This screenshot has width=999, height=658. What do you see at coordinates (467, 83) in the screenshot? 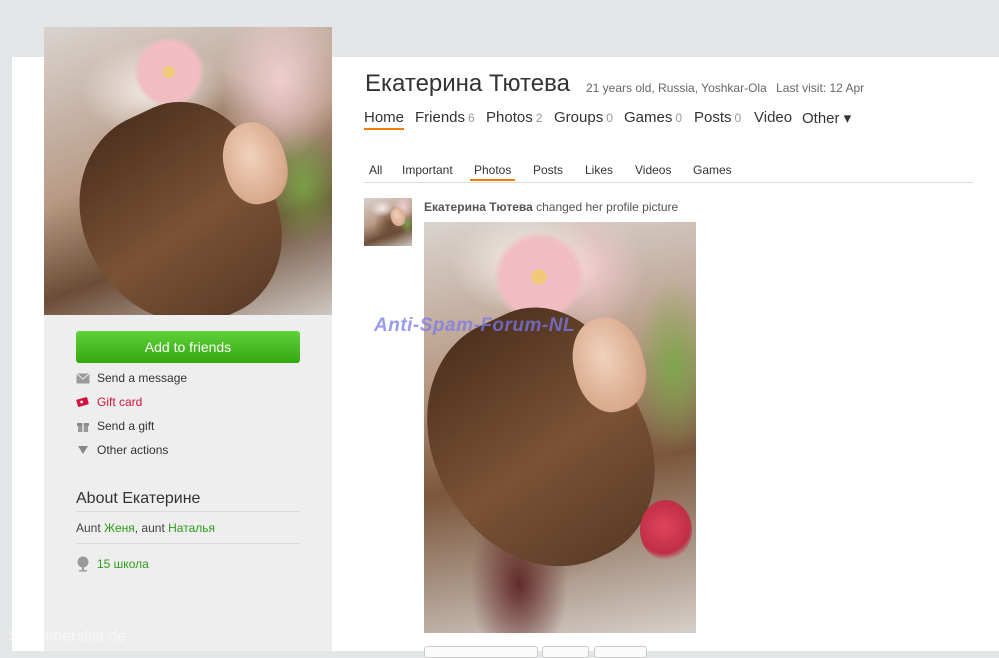
I see `profile-name: Екатерина Тютева` at bounding box center [467, 83].